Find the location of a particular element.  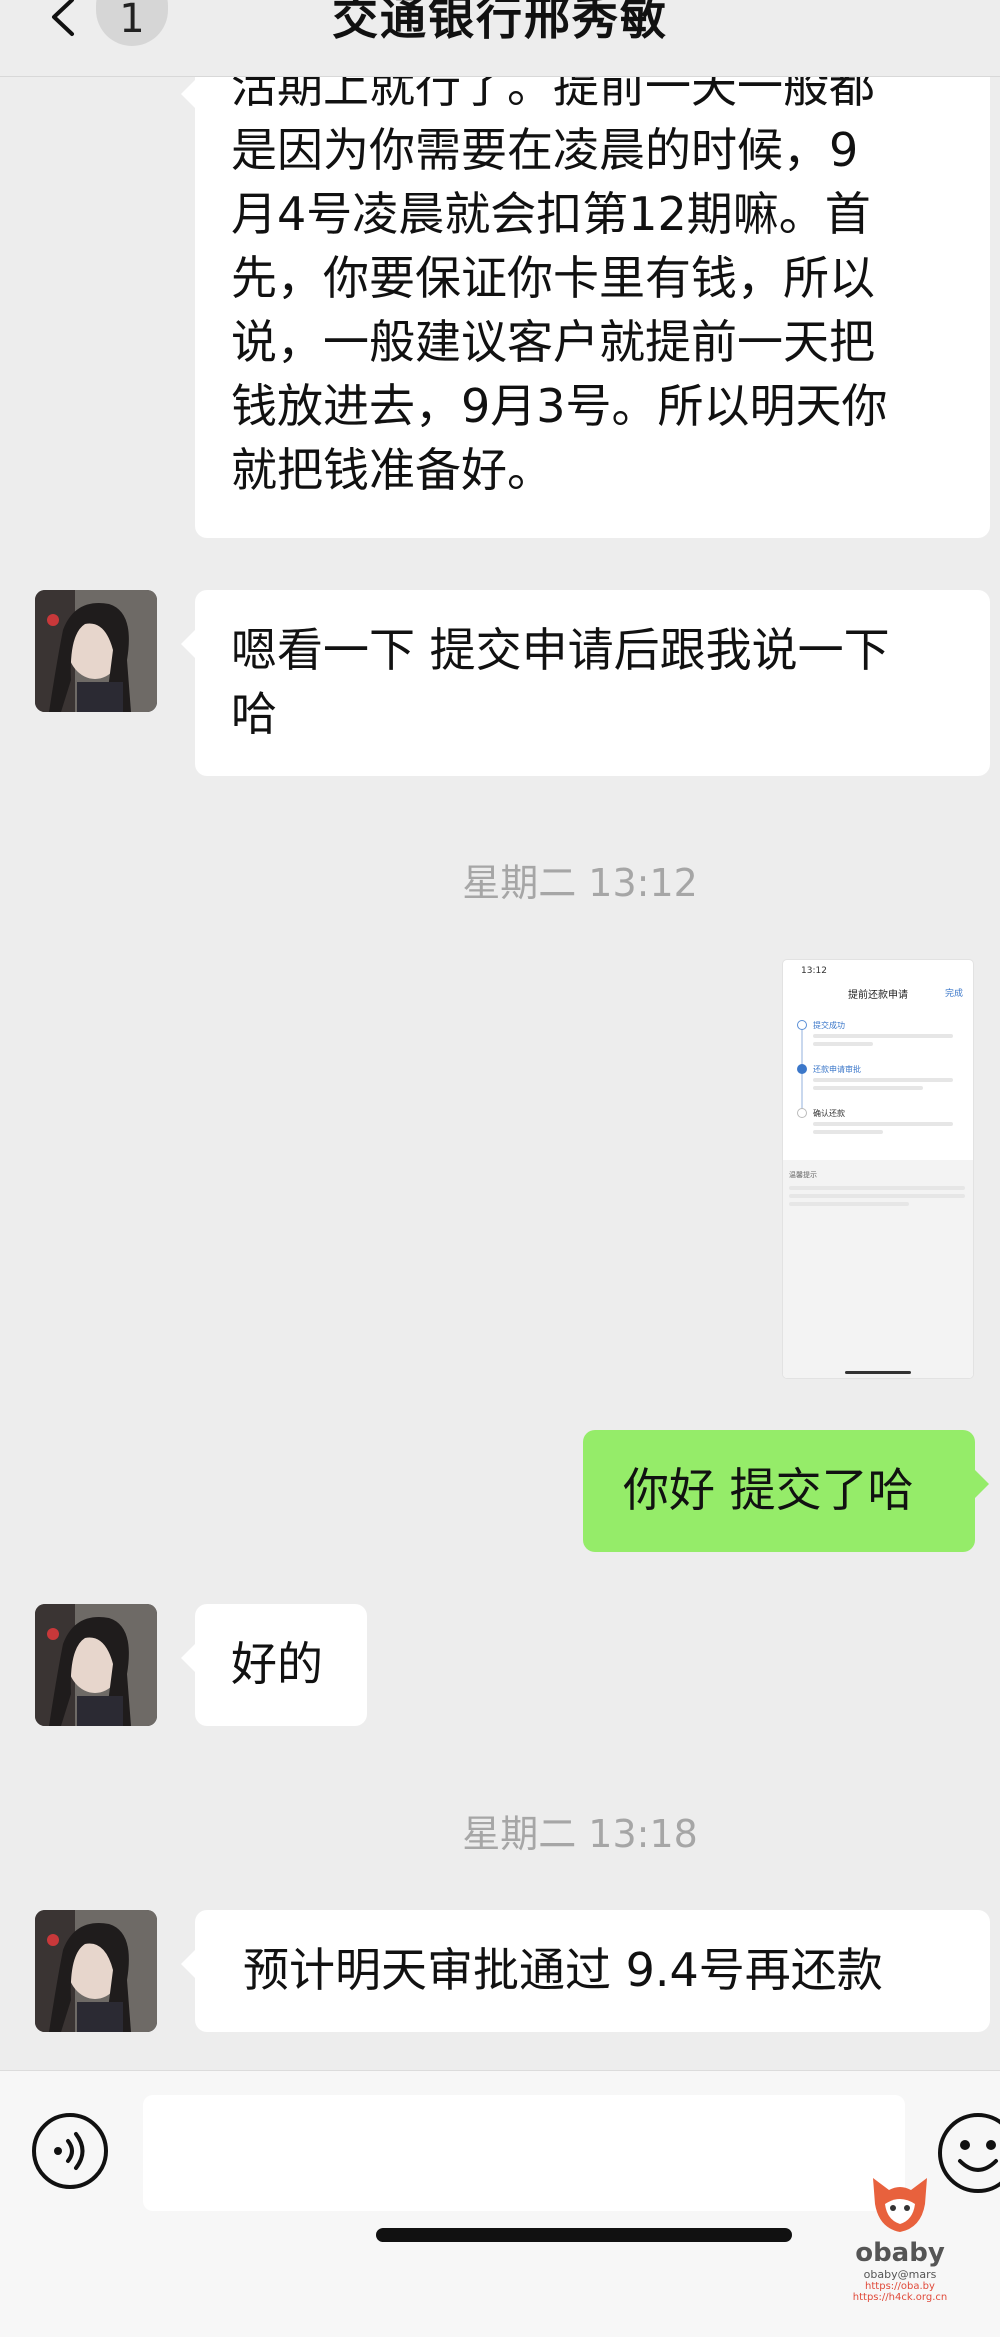

thumb-step-label: 还款申请审批 is located at coordinates (837, 1069).